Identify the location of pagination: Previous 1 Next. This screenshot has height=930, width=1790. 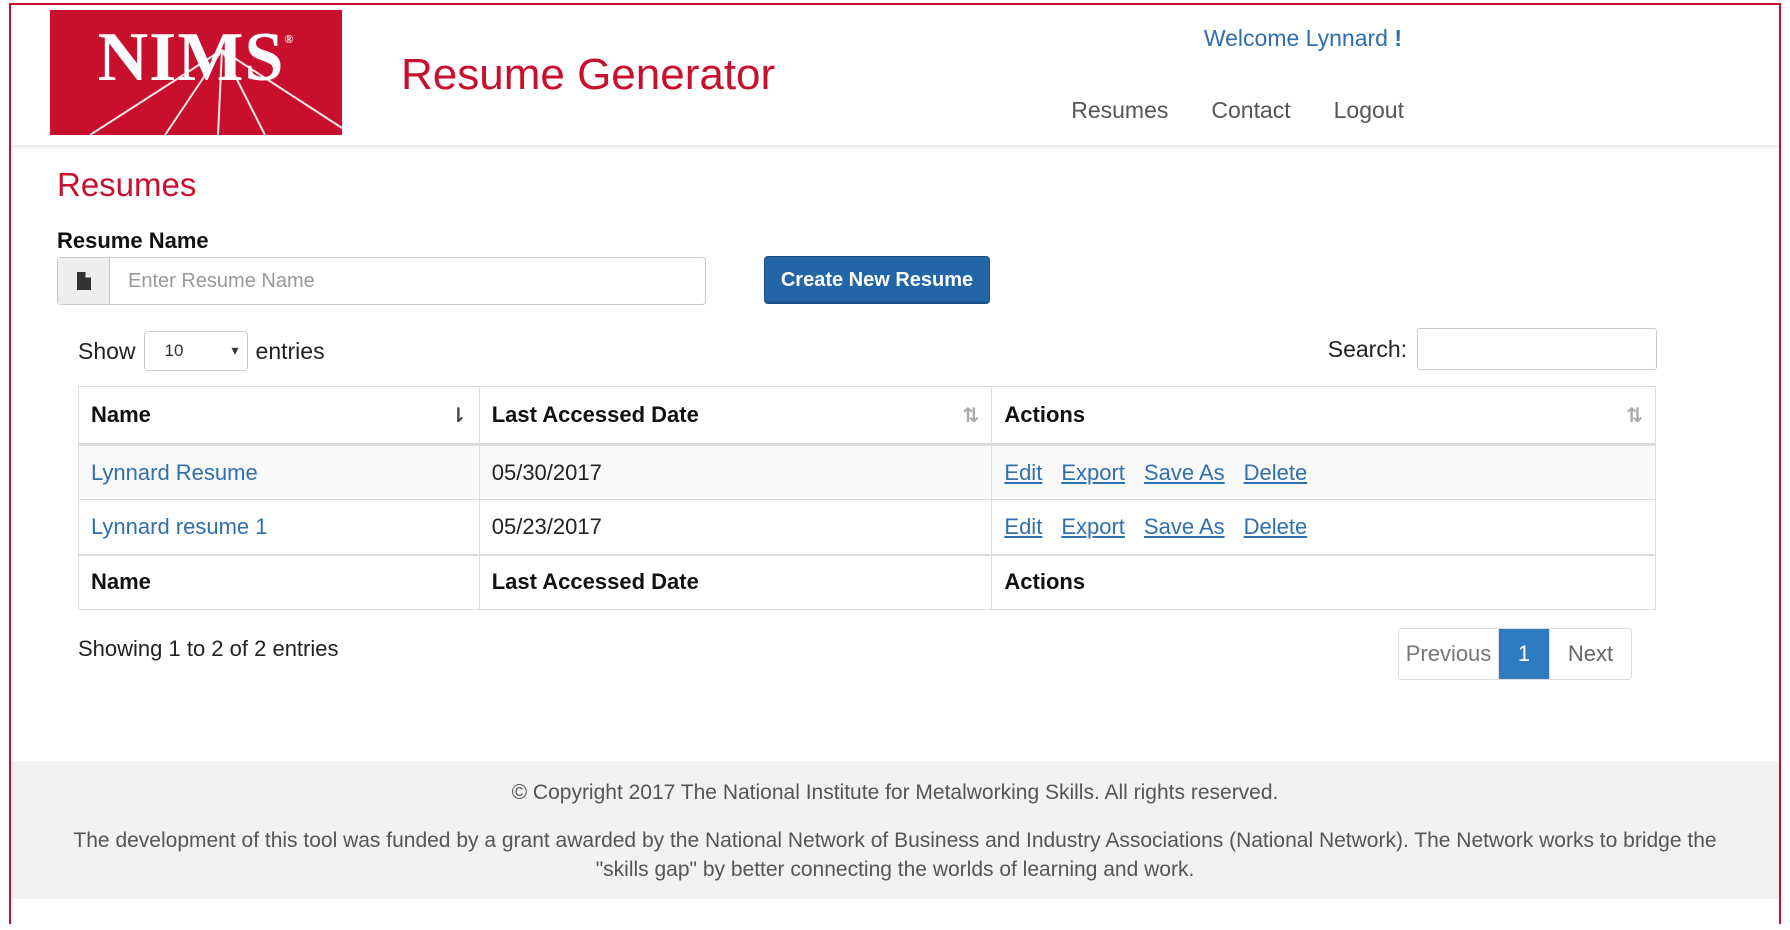
(1515, 654).